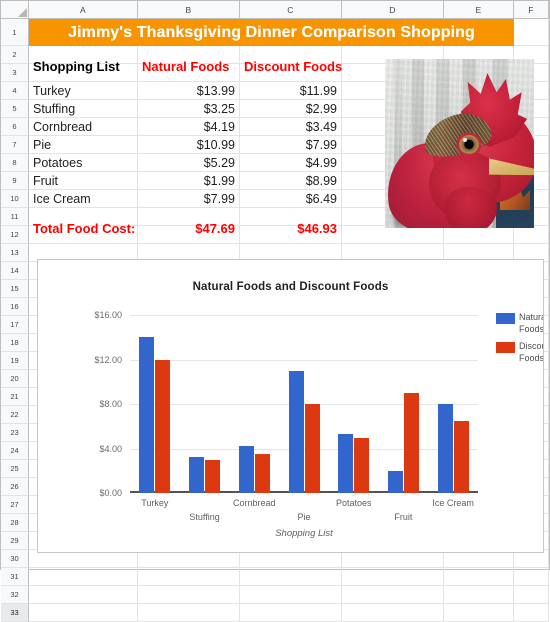 This screenshot has height=622, width=550. I want to click on natural-foods-price: $4.19, so click(189, 127).